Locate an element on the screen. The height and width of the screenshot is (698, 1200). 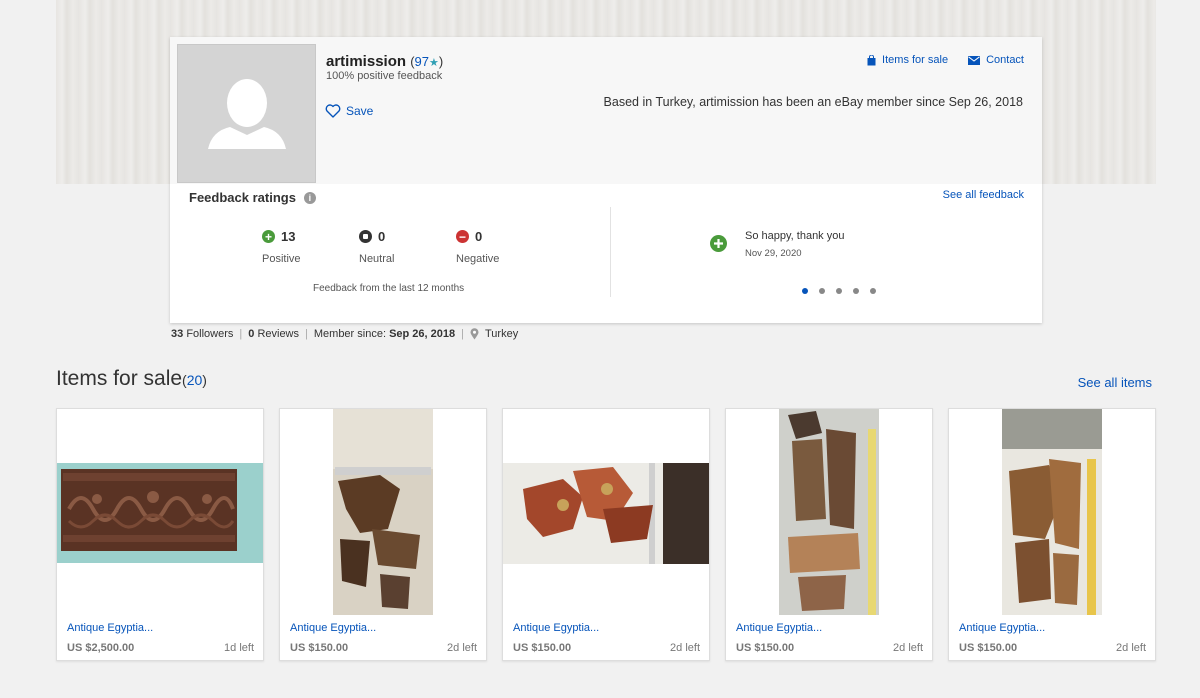
positive-count: 13 is located at coordinates (288, 236).